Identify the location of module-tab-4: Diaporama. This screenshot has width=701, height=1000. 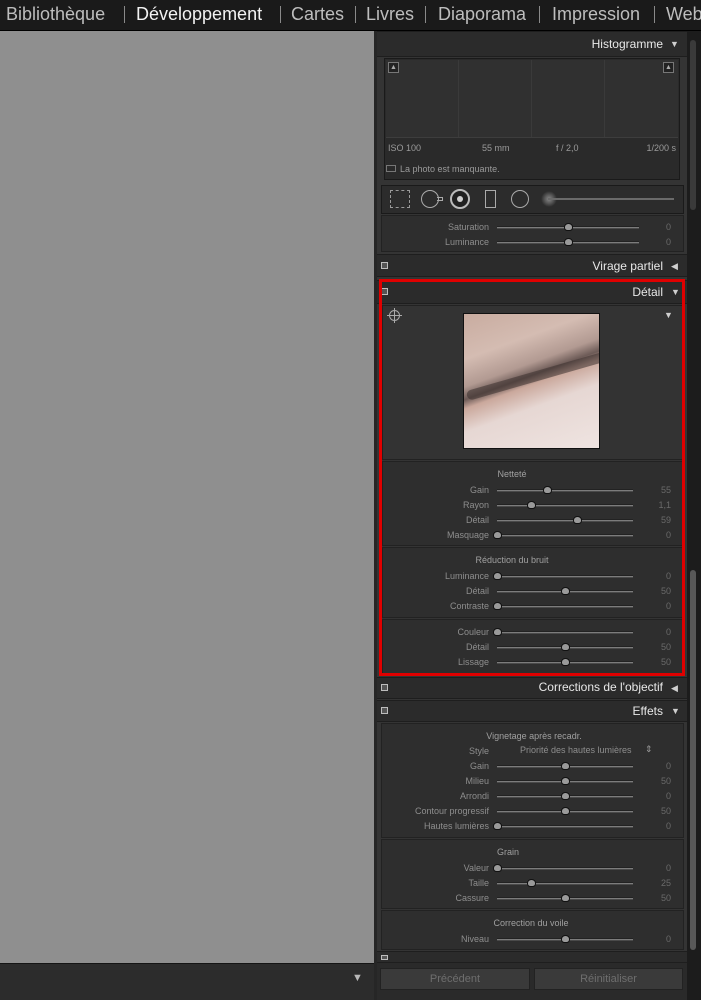
(482, 14).